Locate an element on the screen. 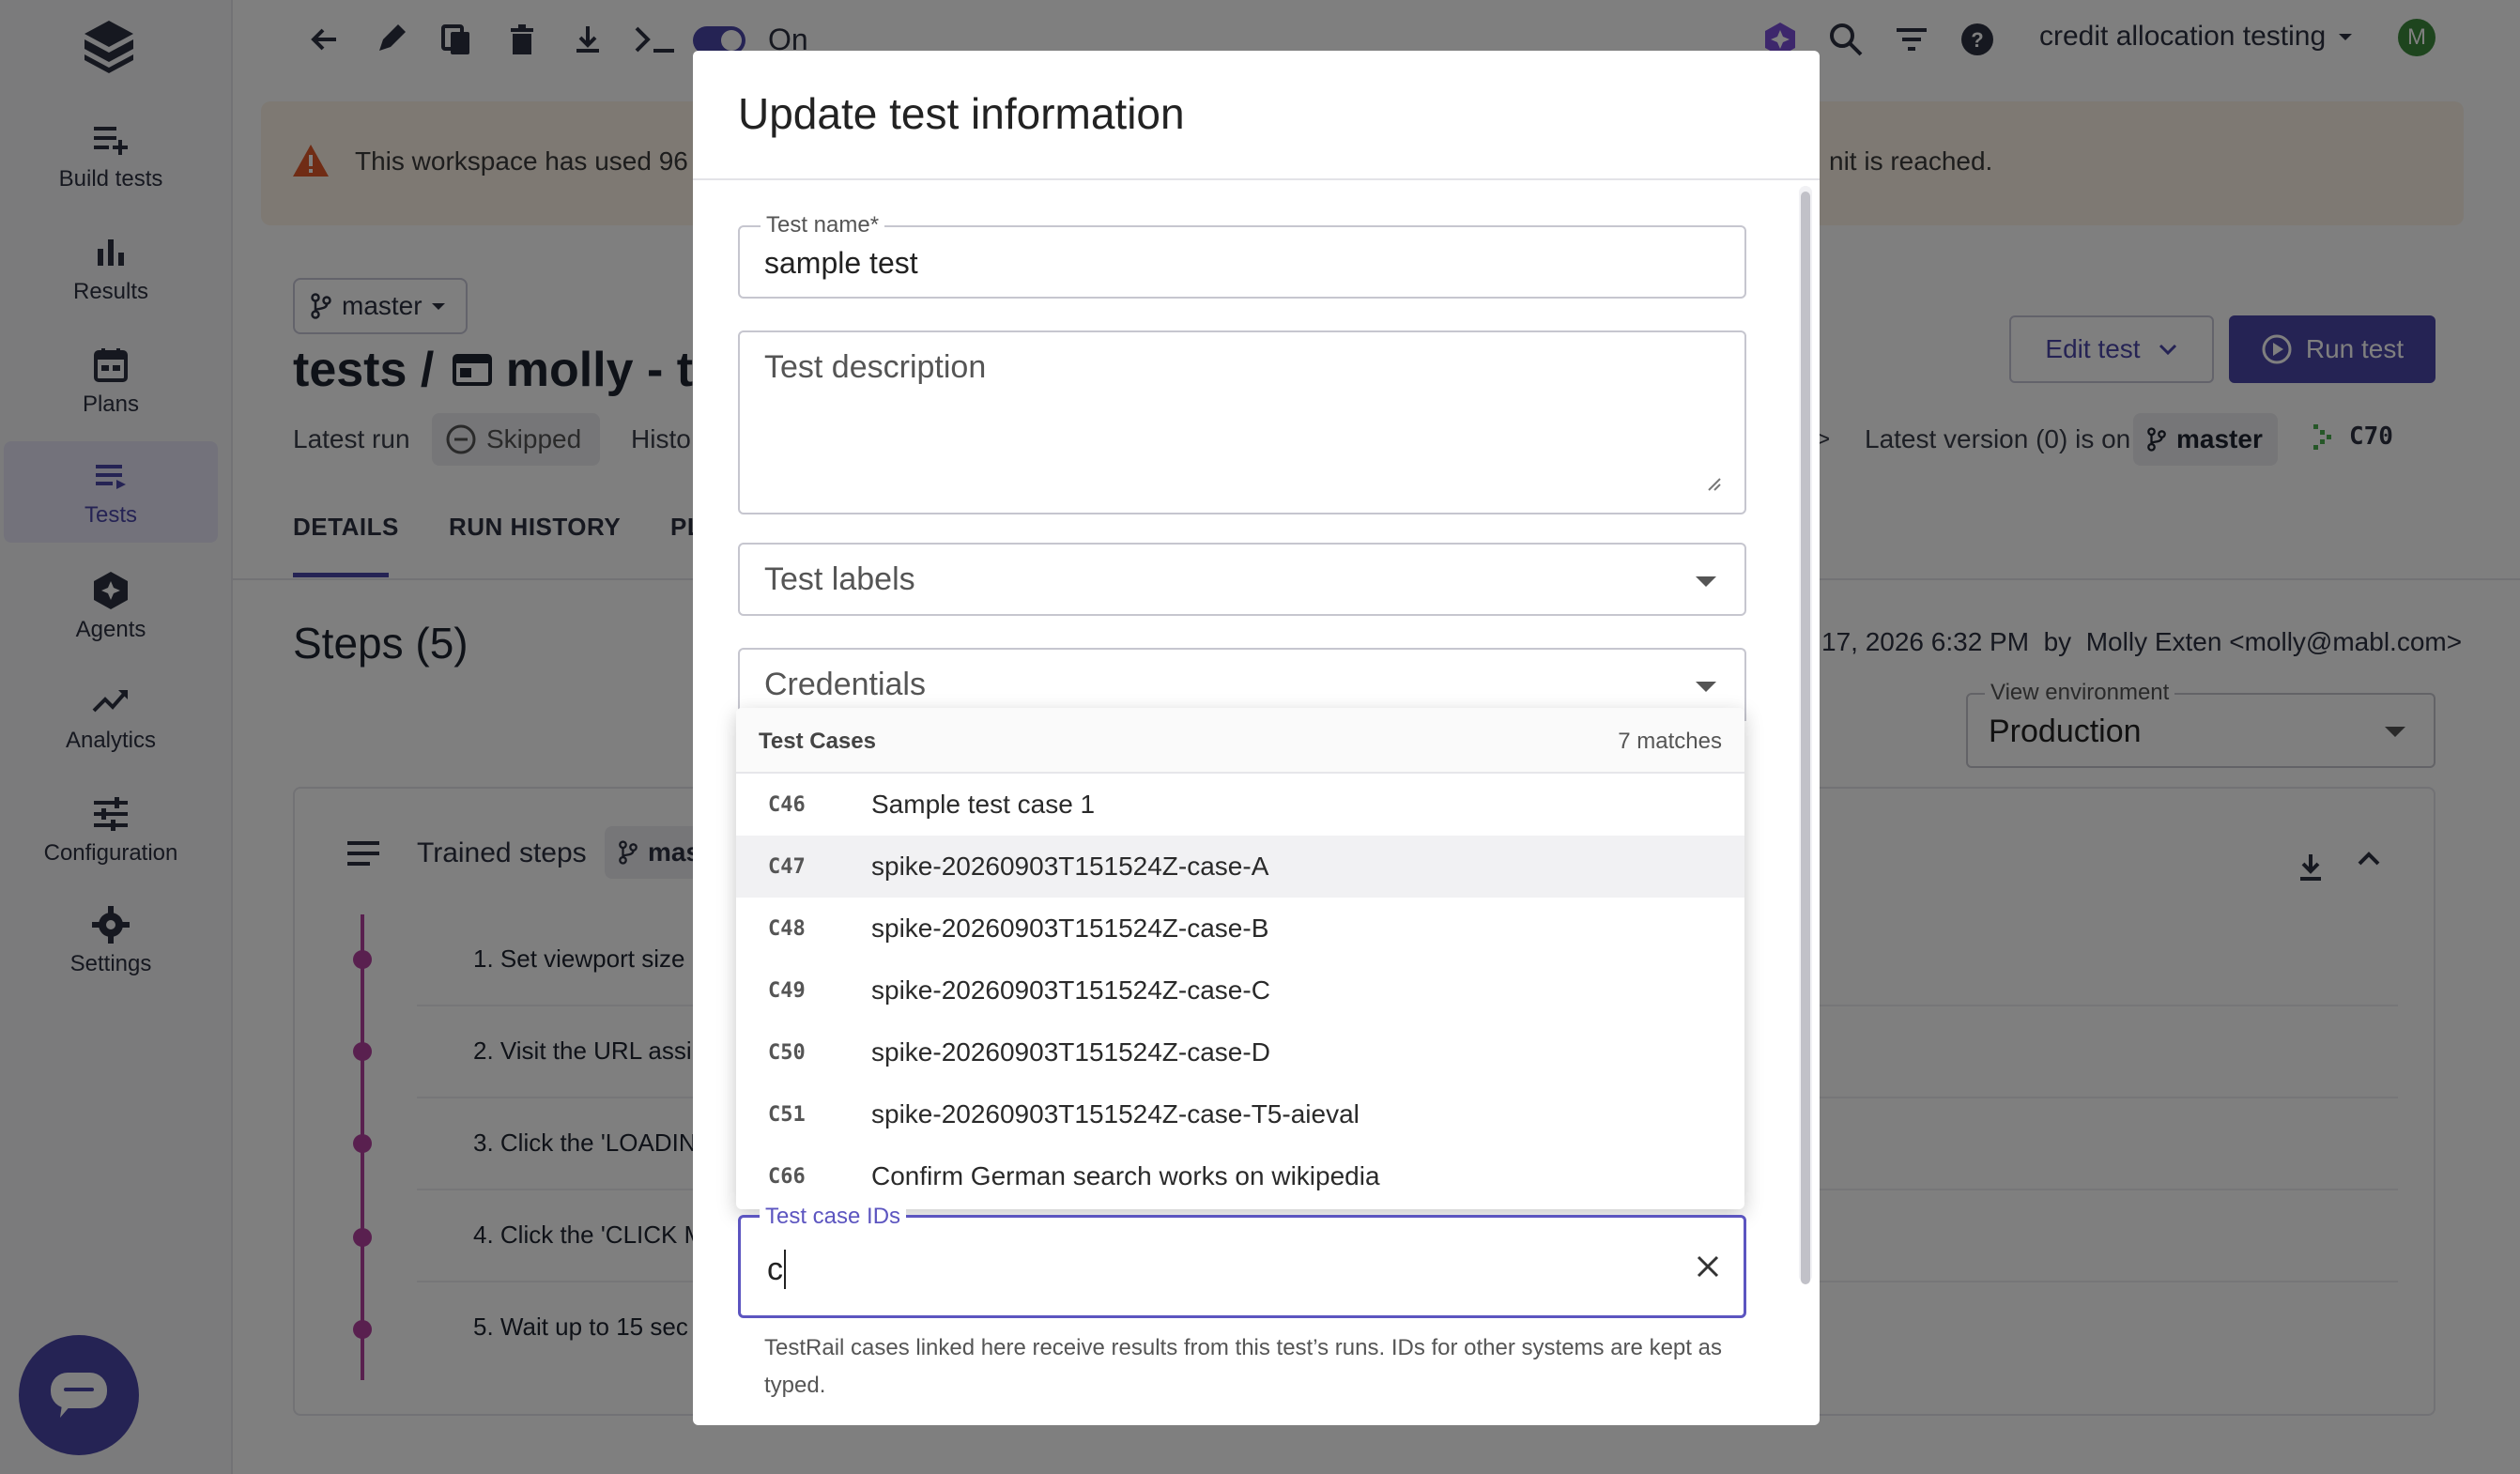 This screenshot has width=2520, height=1474. option-name: Sample test case 1 is located at coordinates (983, 804).